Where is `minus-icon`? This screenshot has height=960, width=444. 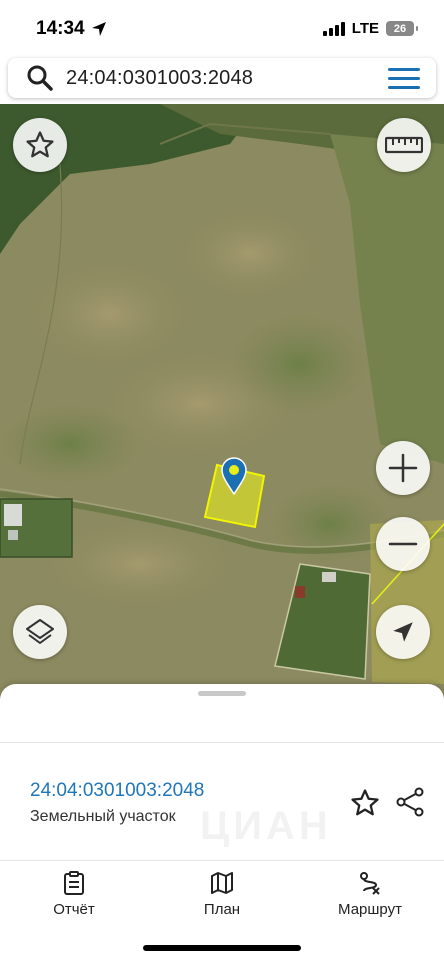
minus-icon is located at coordinates (403, 544).